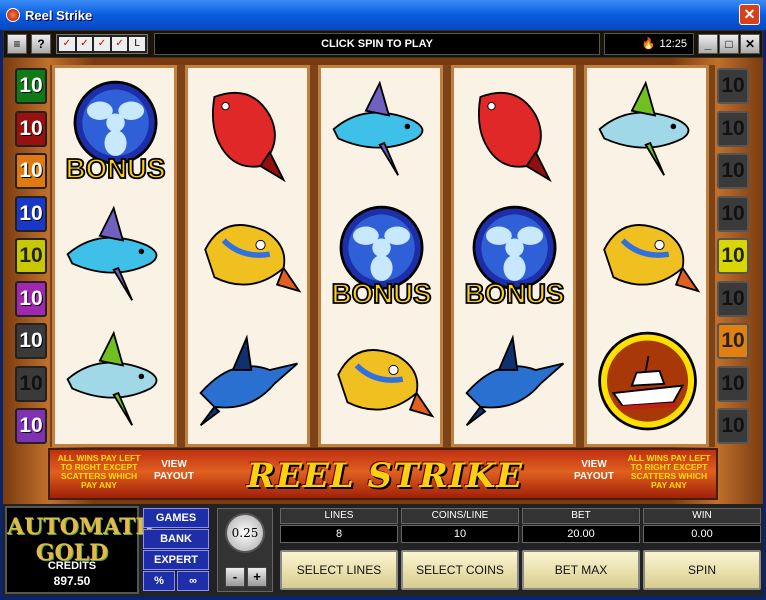 The width and height of the screenshot is (766, 600). What do you see at coordinates (460, 516) in the screenshot?
I see `coins-per-line-label: COINS/LINE` at bounding box center [460, 516].